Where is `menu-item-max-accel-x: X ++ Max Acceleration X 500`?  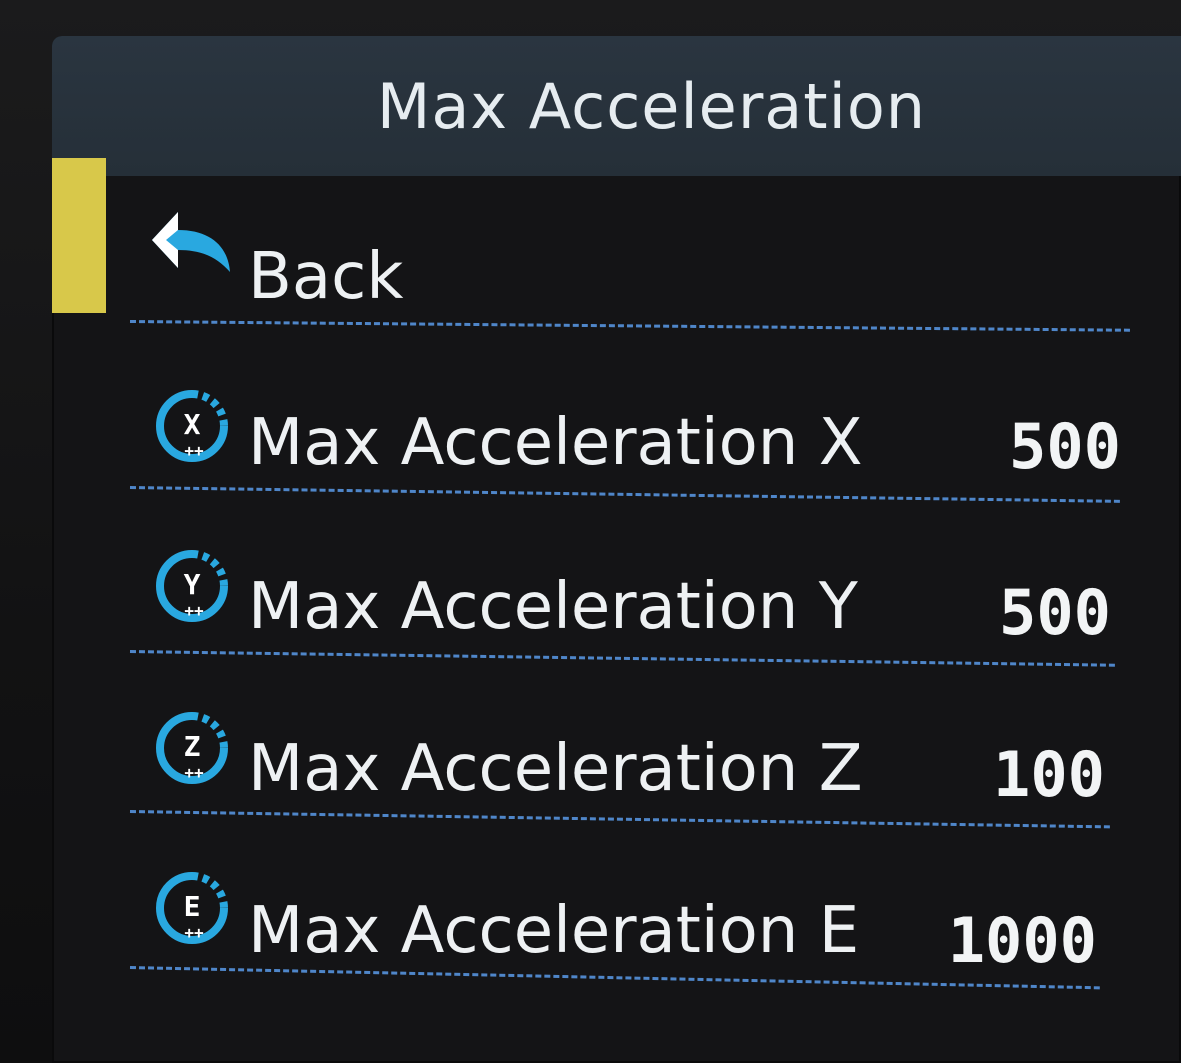
menu-item-max-accel-x: X ++ Max Acceleration X 500 is located at coordinates (616, 416).